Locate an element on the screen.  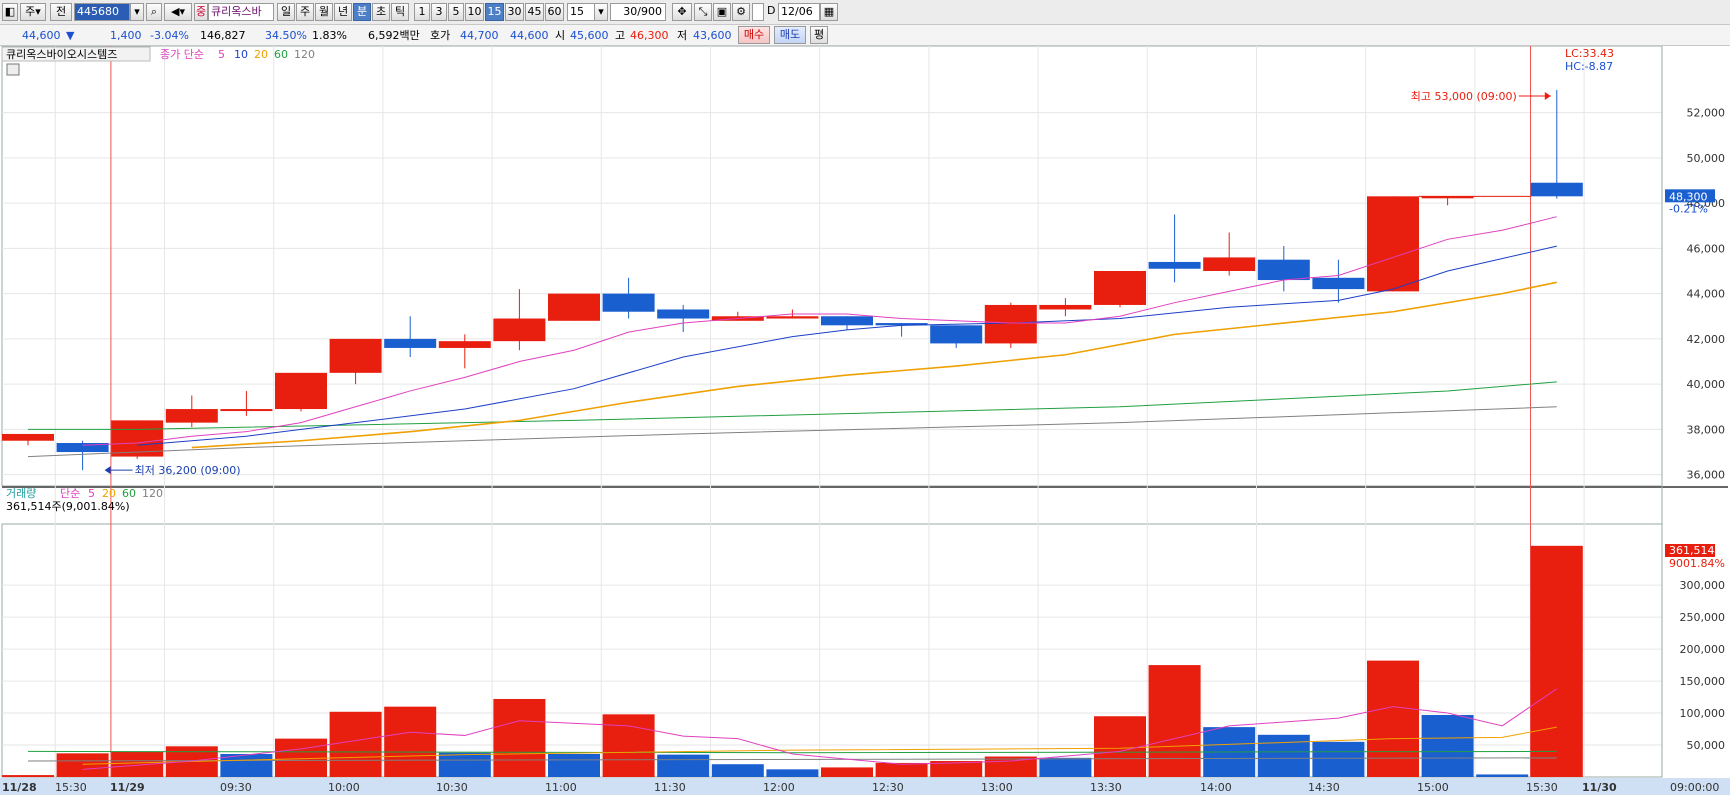
minute-select: 15 is located at coordinates (581, 12).